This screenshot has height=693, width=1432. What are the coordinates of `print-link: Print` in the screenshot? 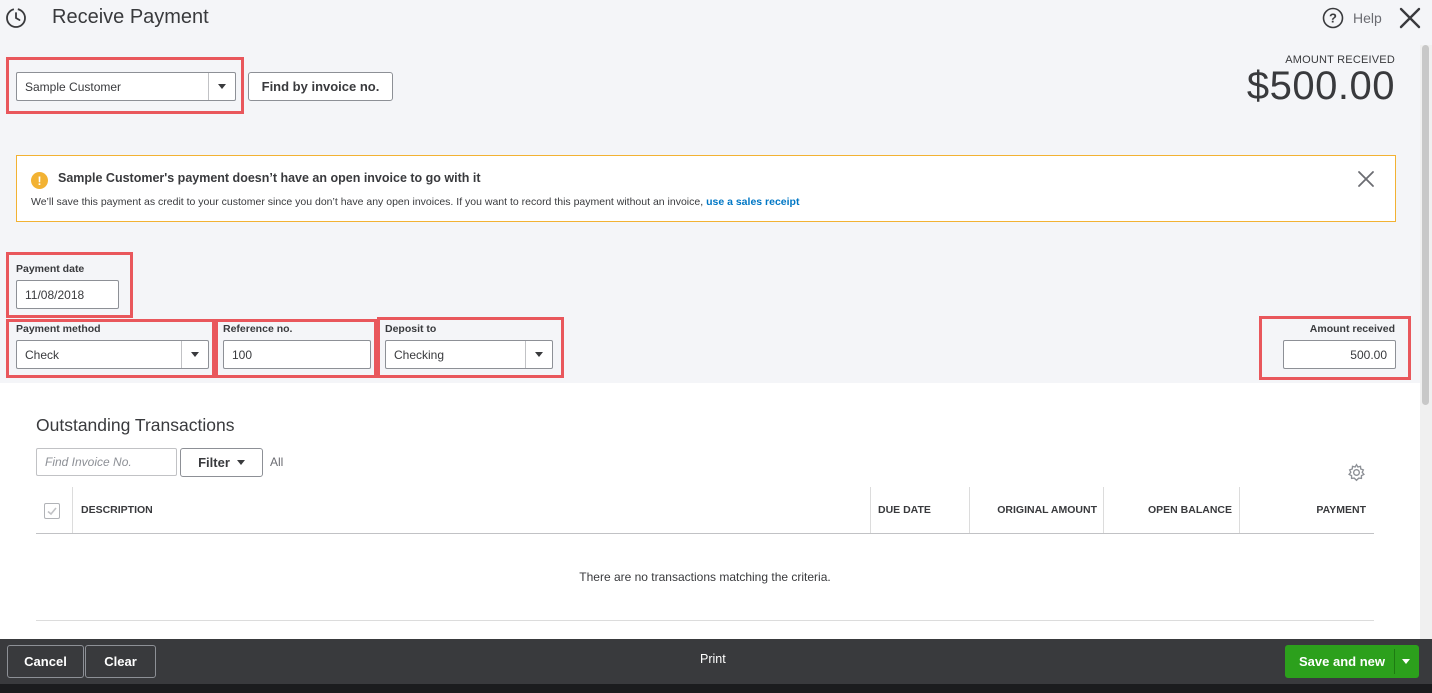 It's located at (713, 659).